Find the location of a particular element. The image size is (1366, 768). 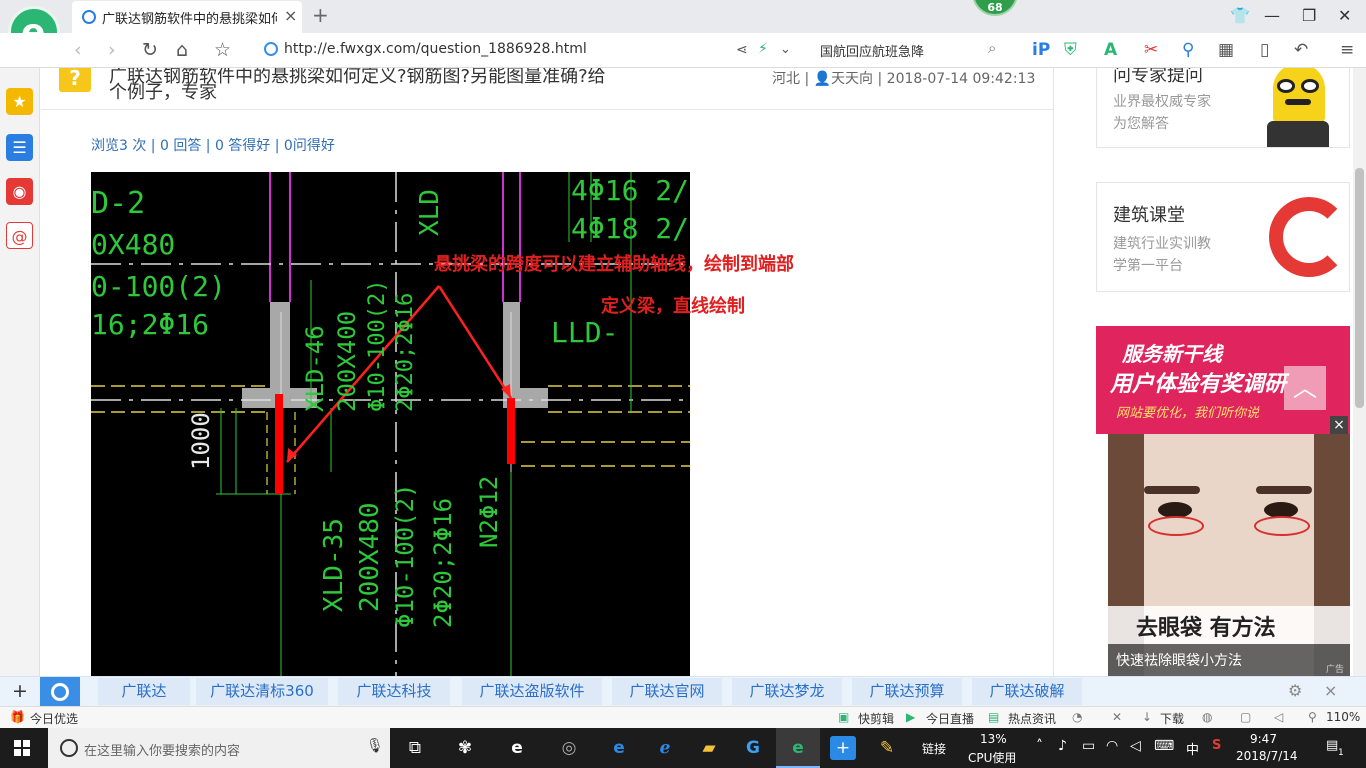

undo-icon: ↶ is located at coordinates (1301, 50).